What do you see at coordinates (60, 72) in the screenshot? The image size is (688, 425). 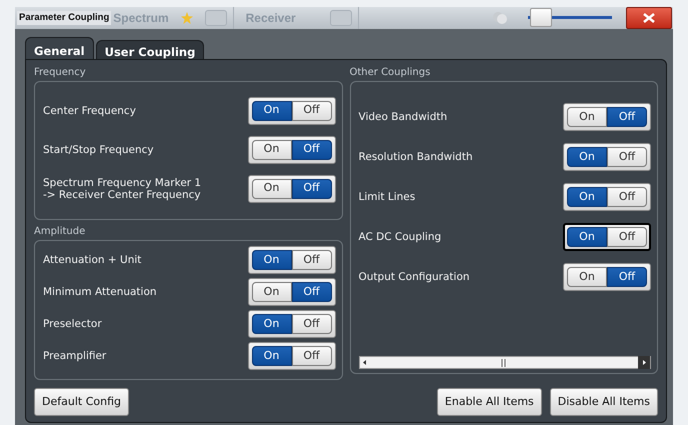 I see `group-title: Frequency` at bounding box center [60, 72].